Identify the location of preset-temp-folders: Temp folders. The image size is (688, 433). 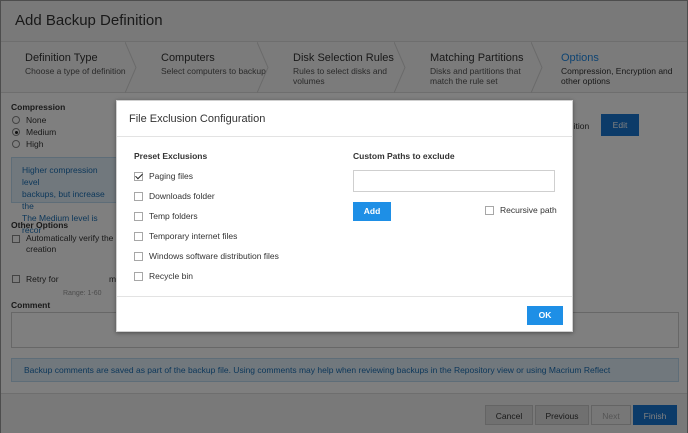
(166, 216).